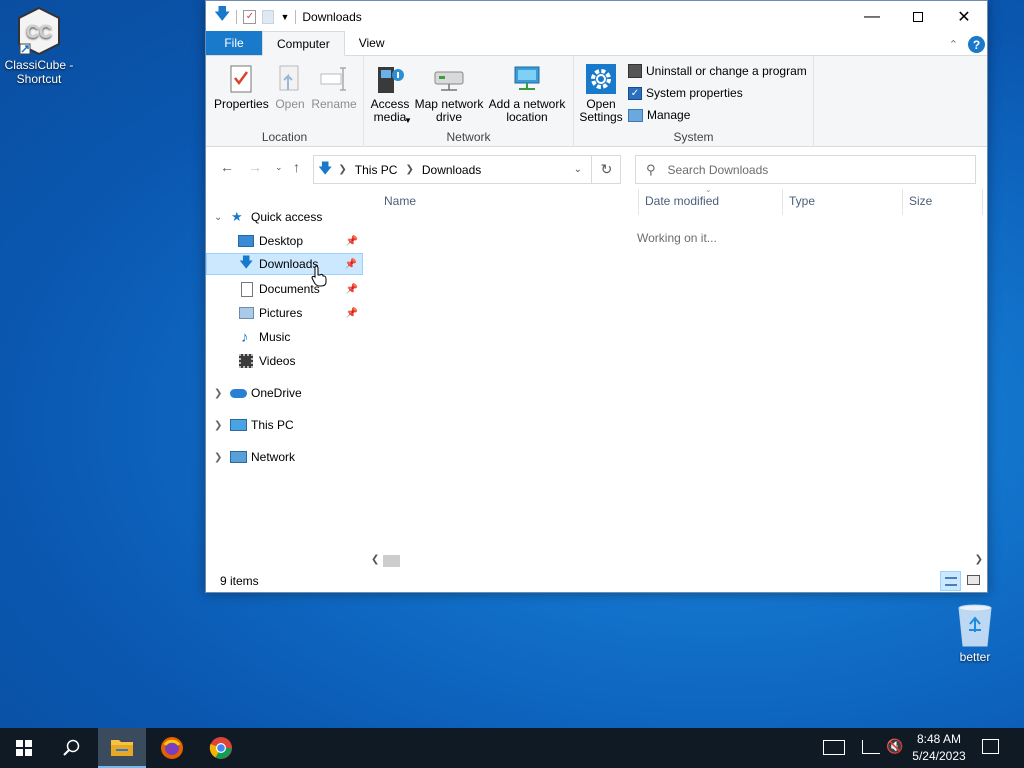  I want to click on classicube-shortcut-icon: CC ClassiCube - Shortcut, so click(39, 46).